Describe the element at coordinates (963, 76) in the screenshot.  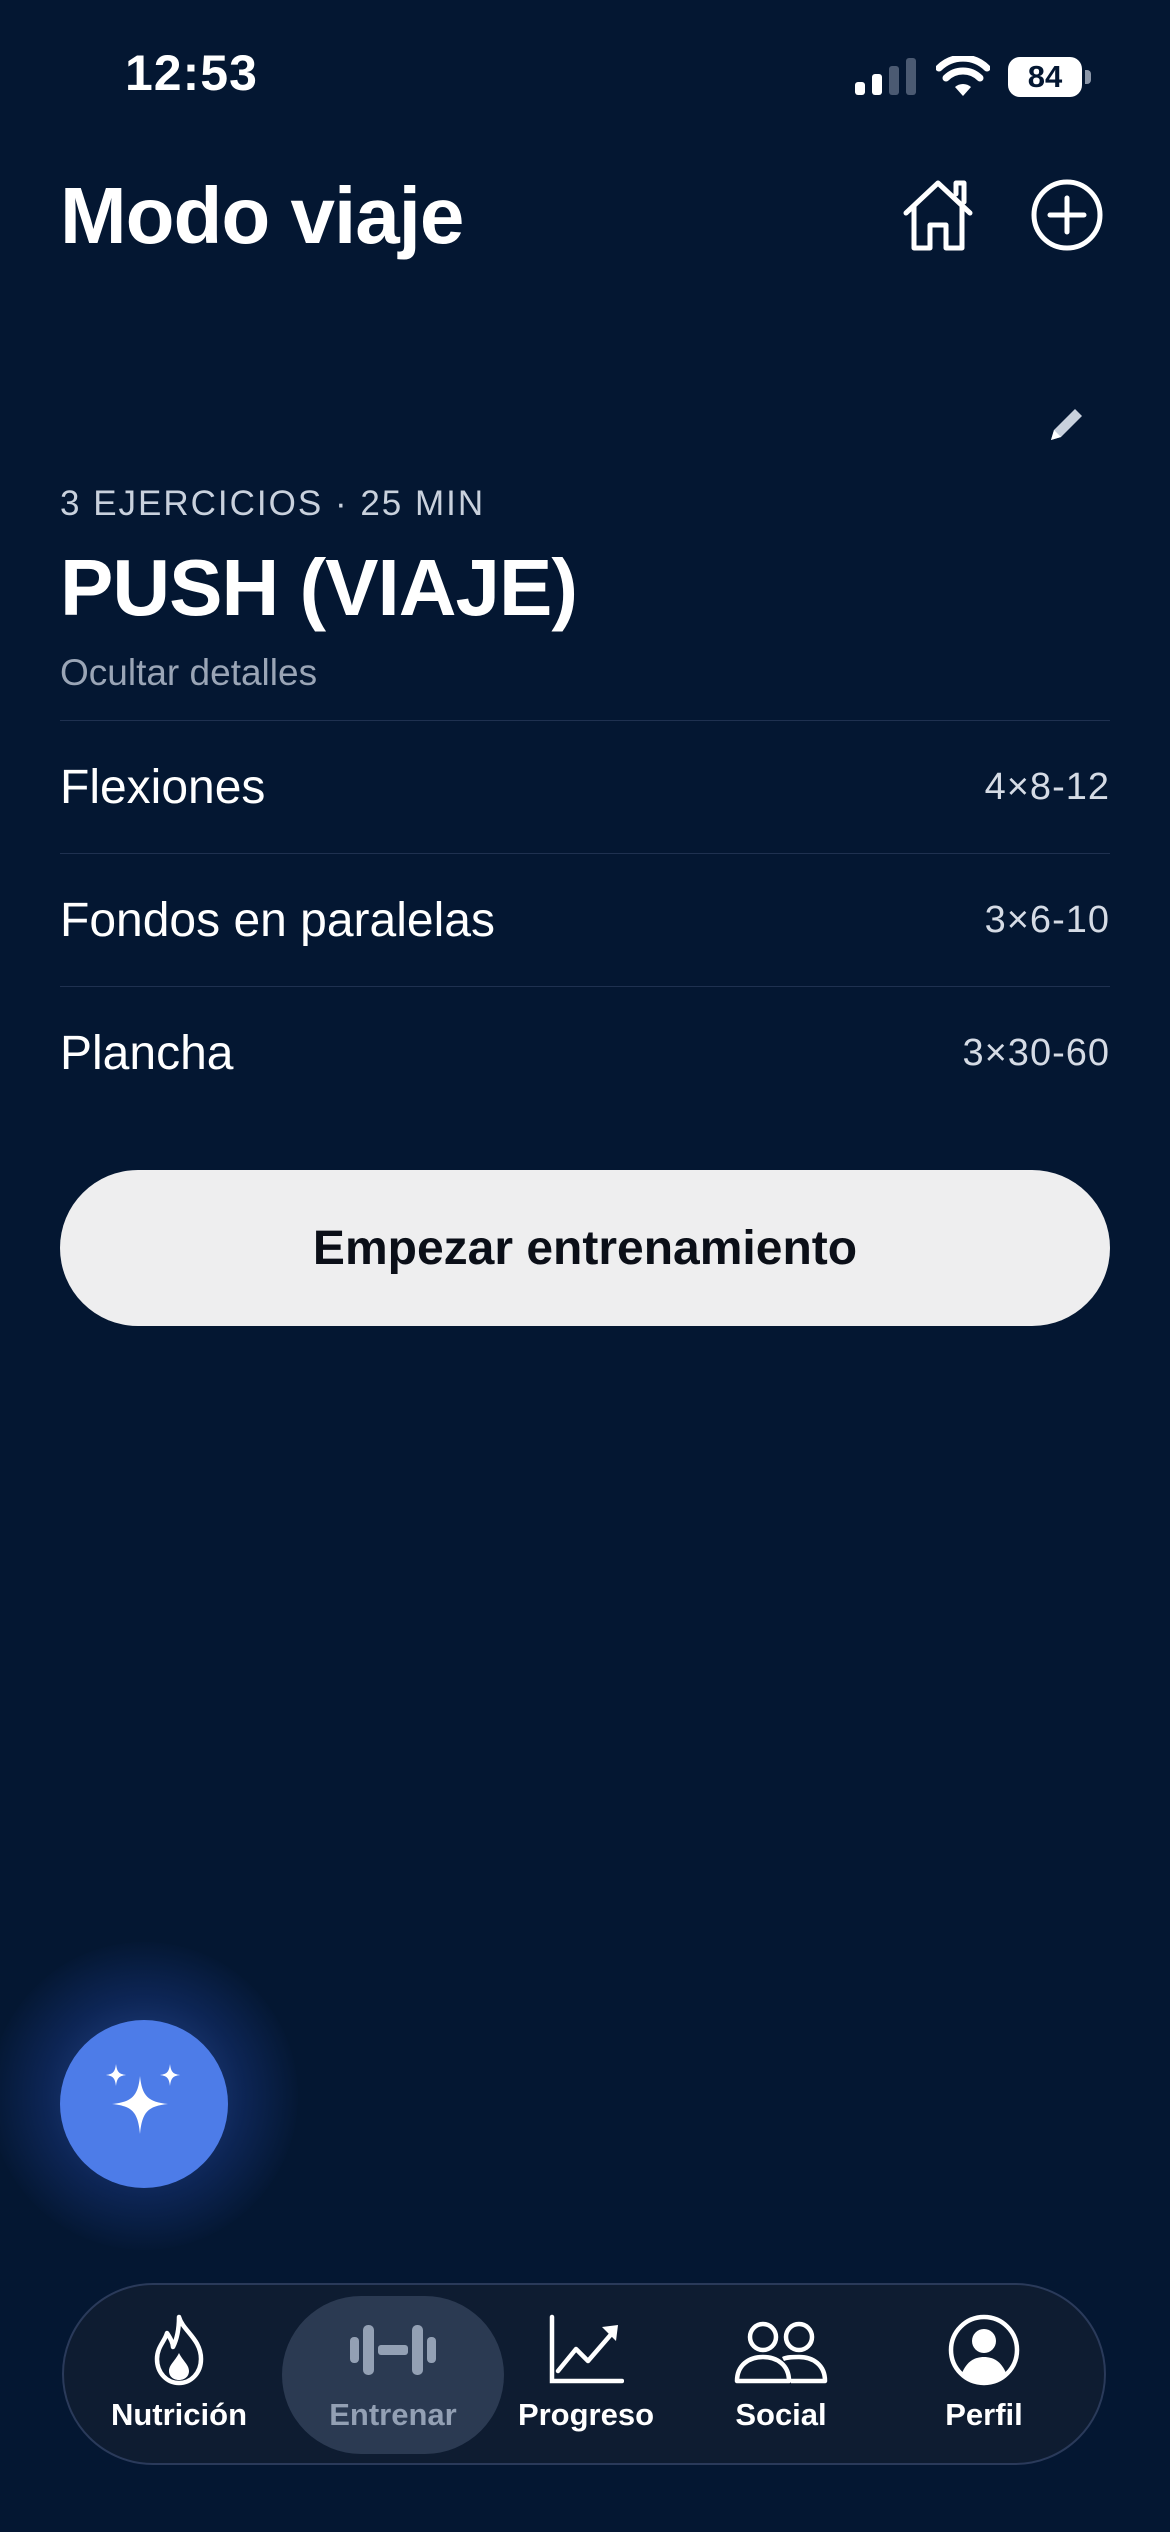
I see `wifi-icon` at that location.